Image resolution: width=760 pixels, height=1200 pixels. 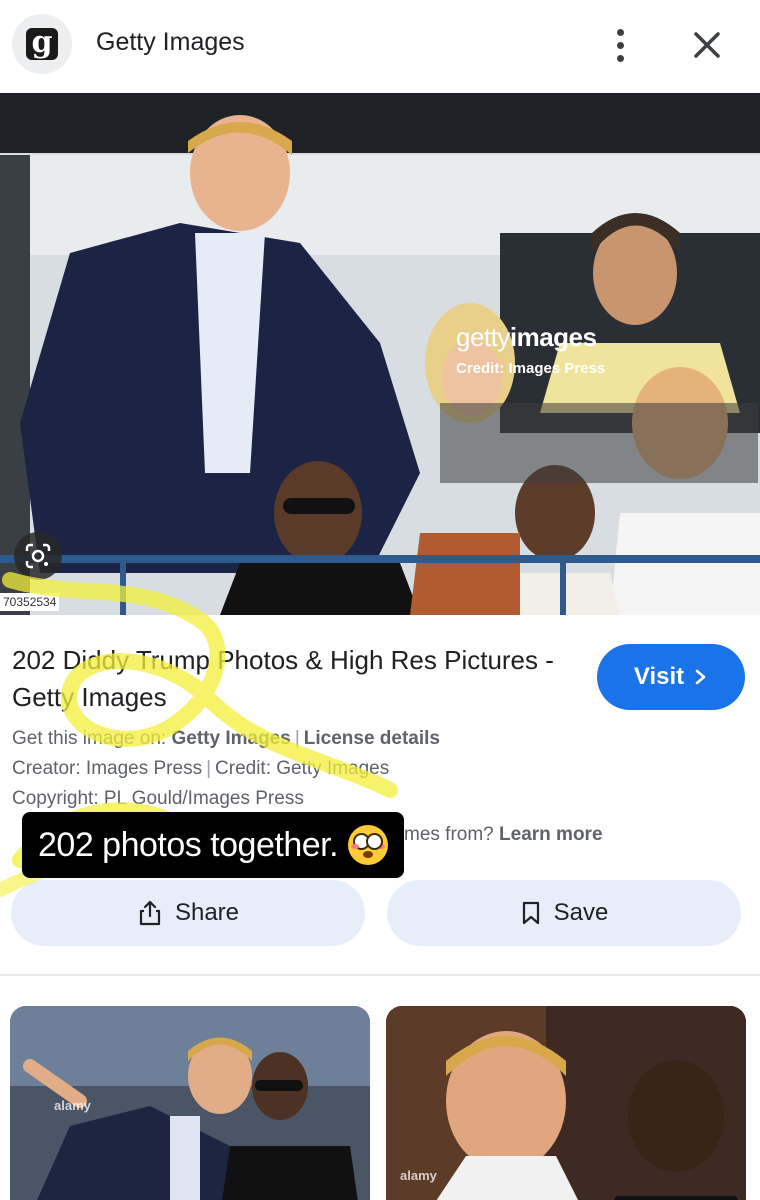 I want to click on share-label: Share, so click(x=207, y=912).